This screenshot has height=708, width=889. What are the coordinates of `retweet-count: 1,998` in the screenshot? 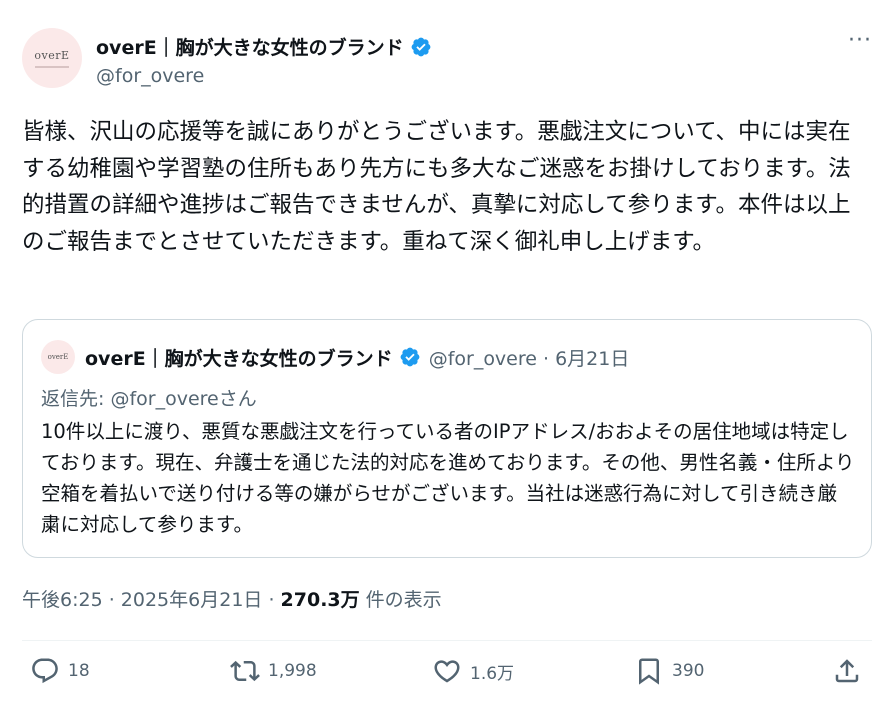 It's located at (292, 671).